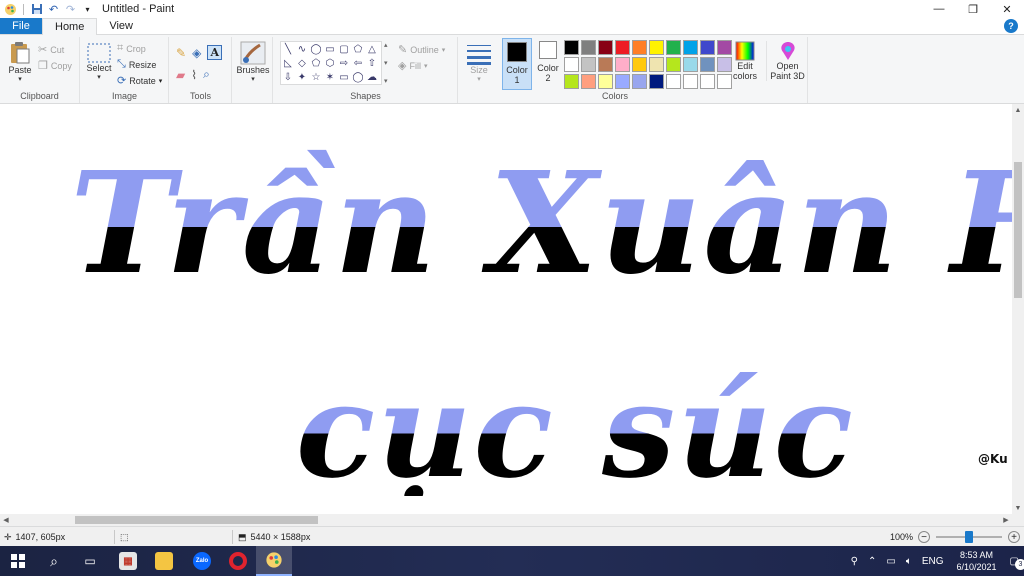 The width and height of the screenshot is (1024, 576). Describe the element at coordinates (372, 63) in the screenshot. I see `shape-item: ⇧` at that location.